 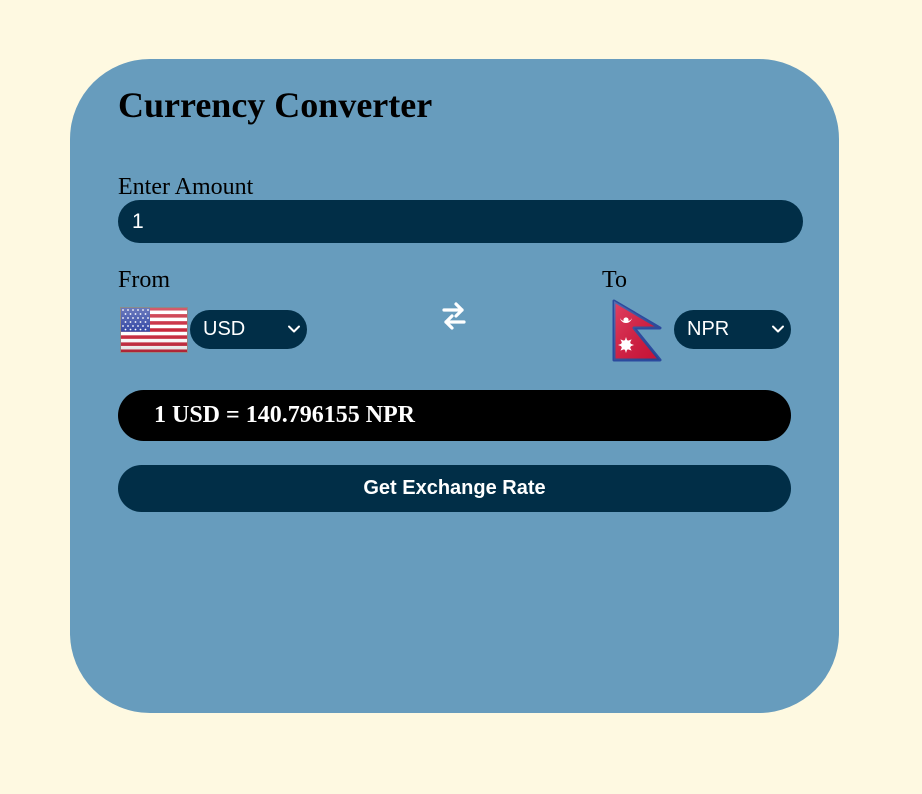 I want to click on from-label: From, so click(x=144, y=280).